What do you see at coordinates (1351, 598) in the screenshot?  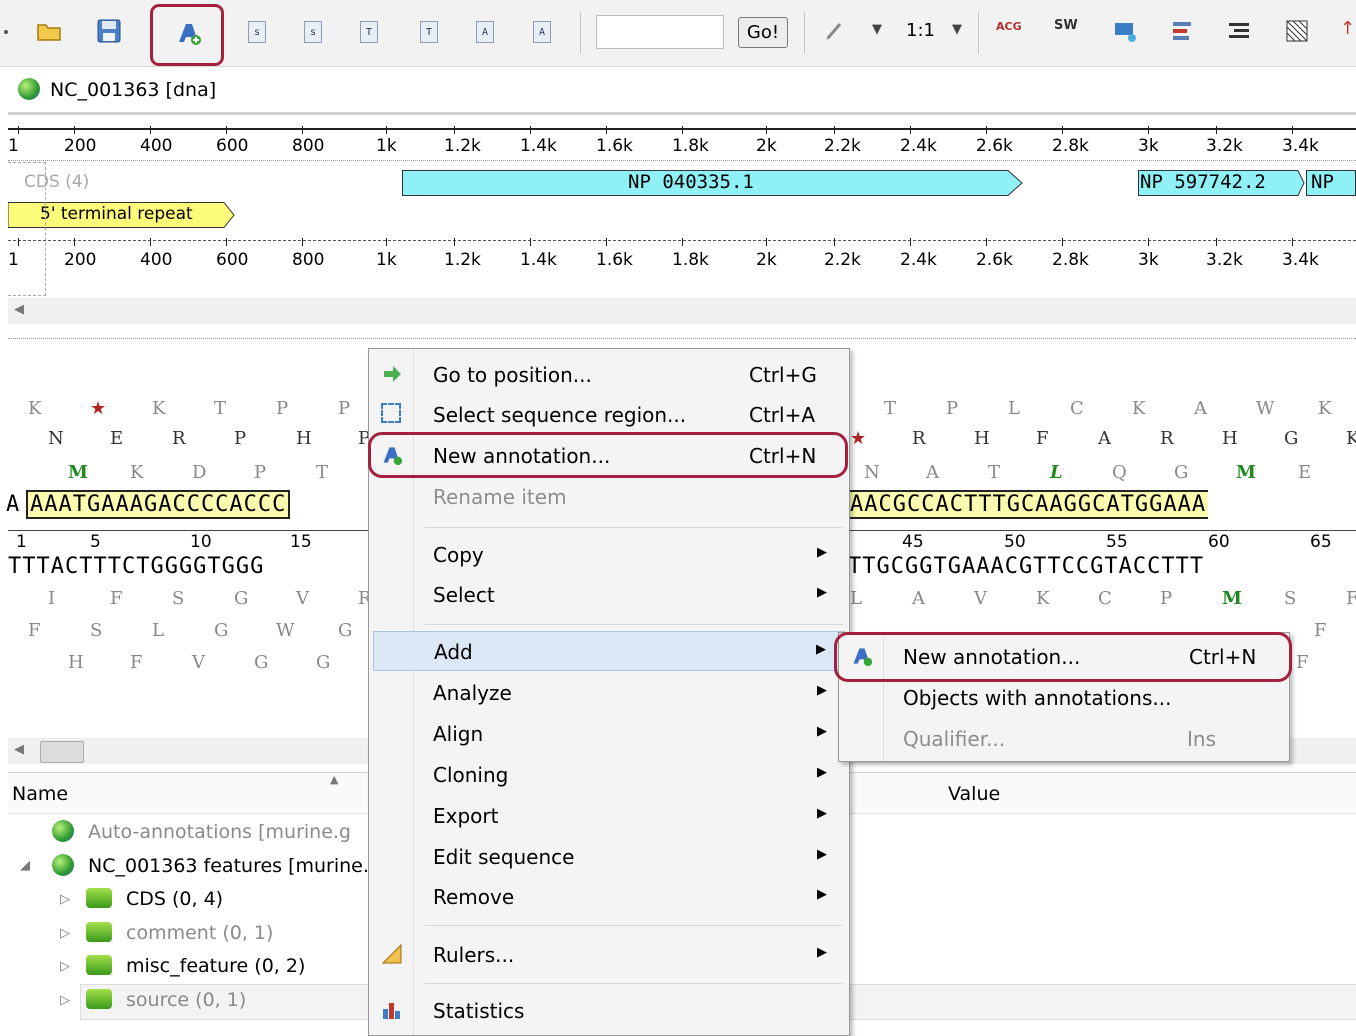 I see `rframe1-aa: F` at bounding box center [1351, 598].